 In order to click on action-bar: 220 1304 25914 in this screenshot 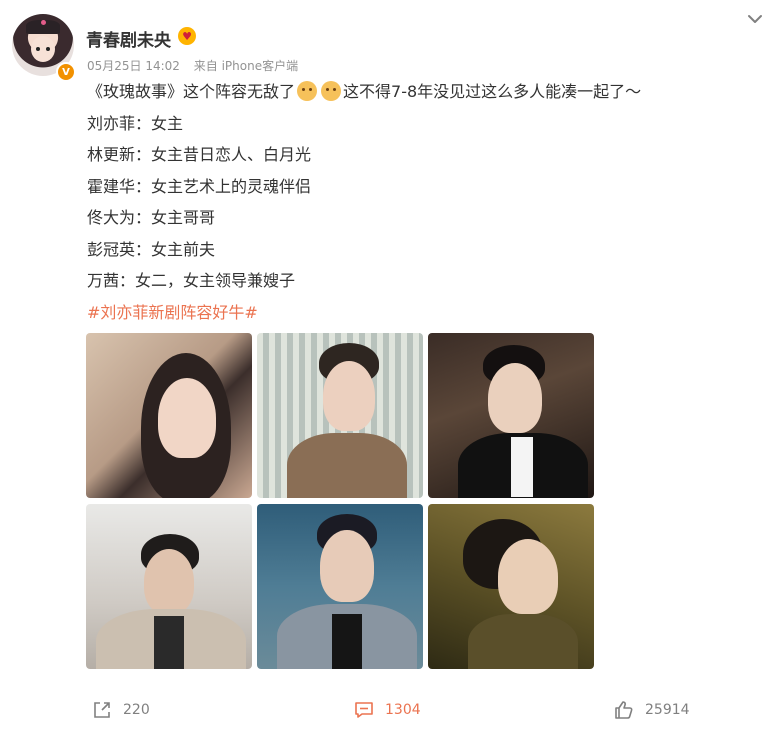, I will do `click(387, 711)`.